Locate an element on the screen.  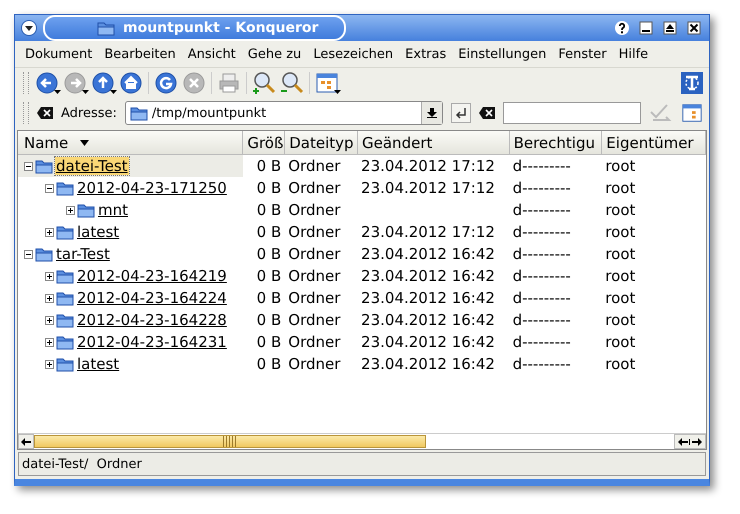
file-name-link: datei-Test is located at coordinates (92, 166).